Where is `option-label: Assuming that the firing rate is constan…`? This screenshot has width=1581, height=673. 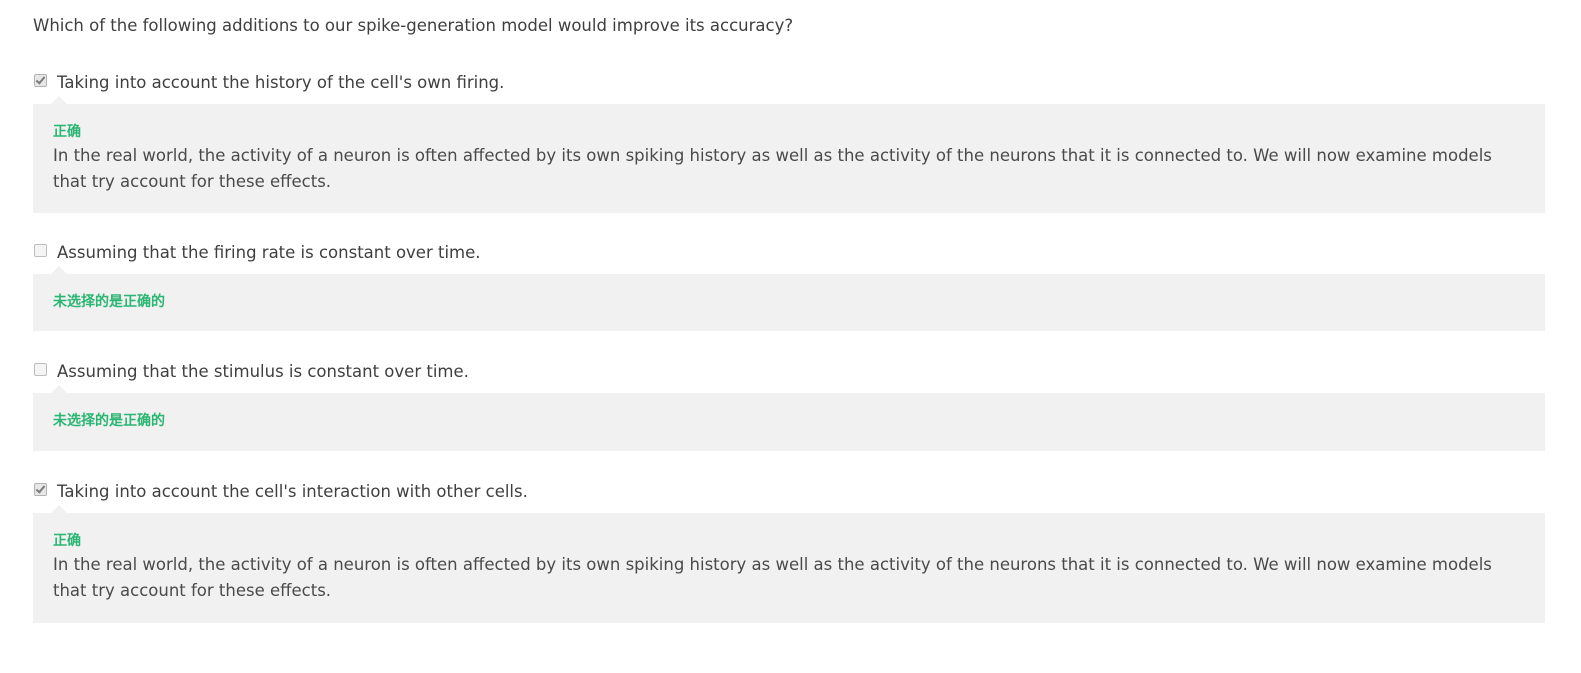
option-label: Assuming that the firing rate is constan… is located at coordinates (269, 253).